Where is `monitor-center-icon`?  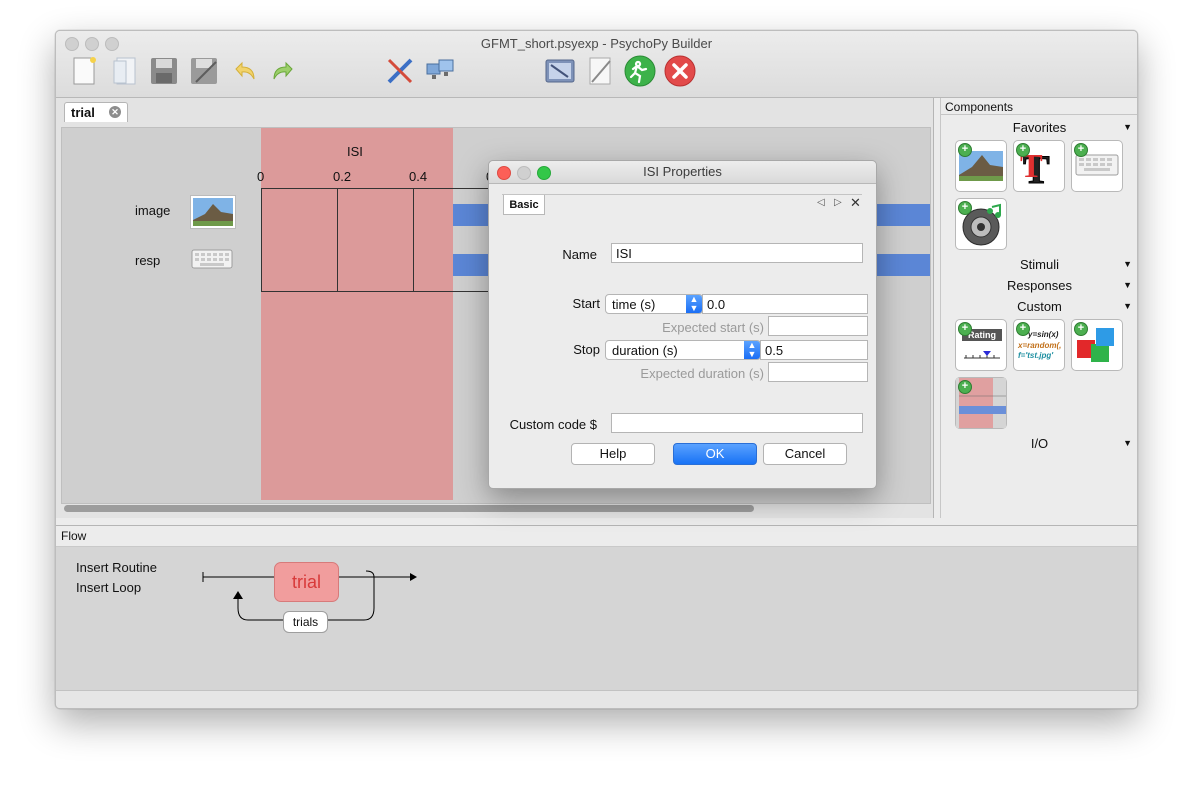 monitor-center-icon is located at coordinates (440, 71).